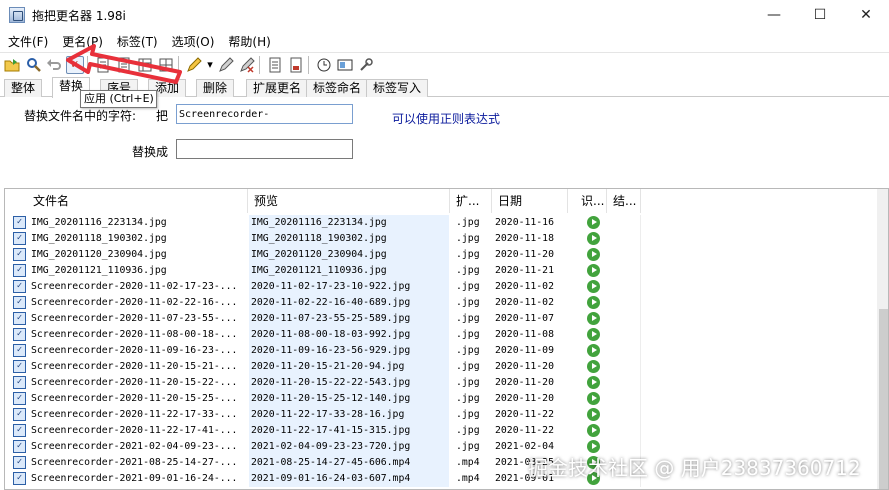 Image resolution: width=889 pixels, height=490 pixels. What do you see at coordinates (349, 201) in the screenshot?
I see `col-preview: 预览` at bounding box center [349, 201].